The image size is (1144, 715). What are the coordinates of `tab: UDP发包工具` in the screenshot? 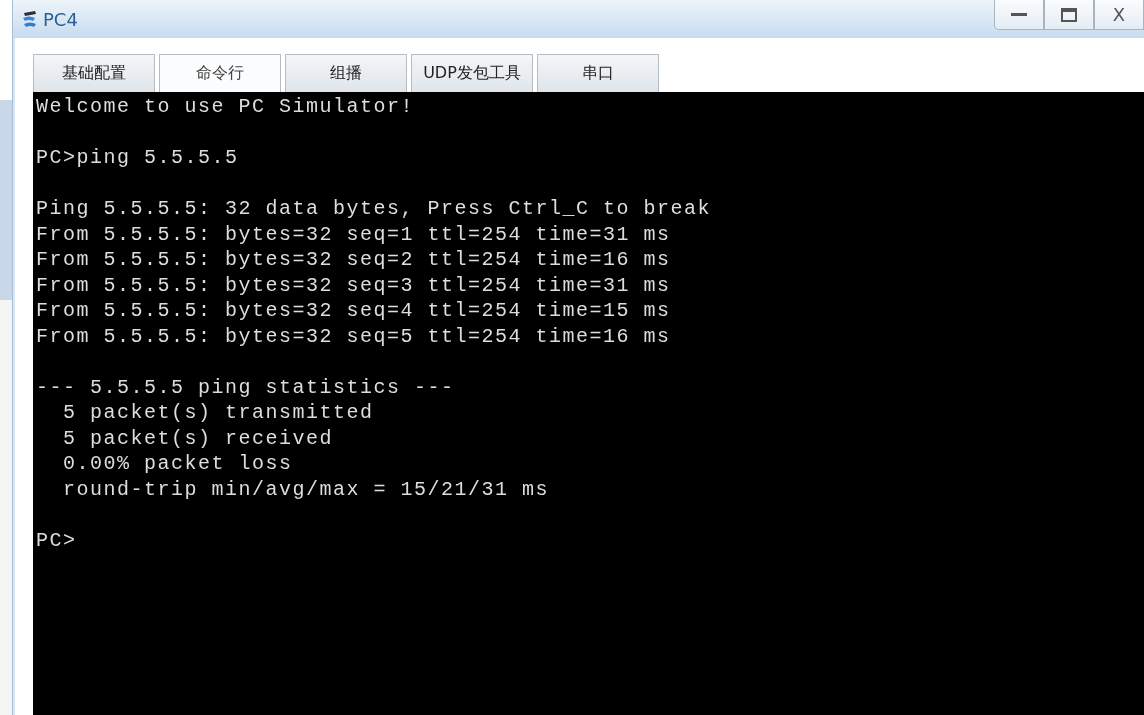 It's located at (472, 73).